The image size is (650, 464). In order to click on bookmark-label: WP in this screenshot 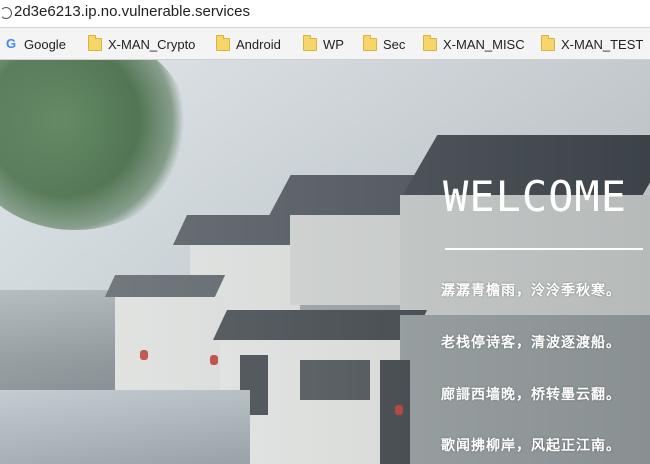, I will do `click(333, 44)`.